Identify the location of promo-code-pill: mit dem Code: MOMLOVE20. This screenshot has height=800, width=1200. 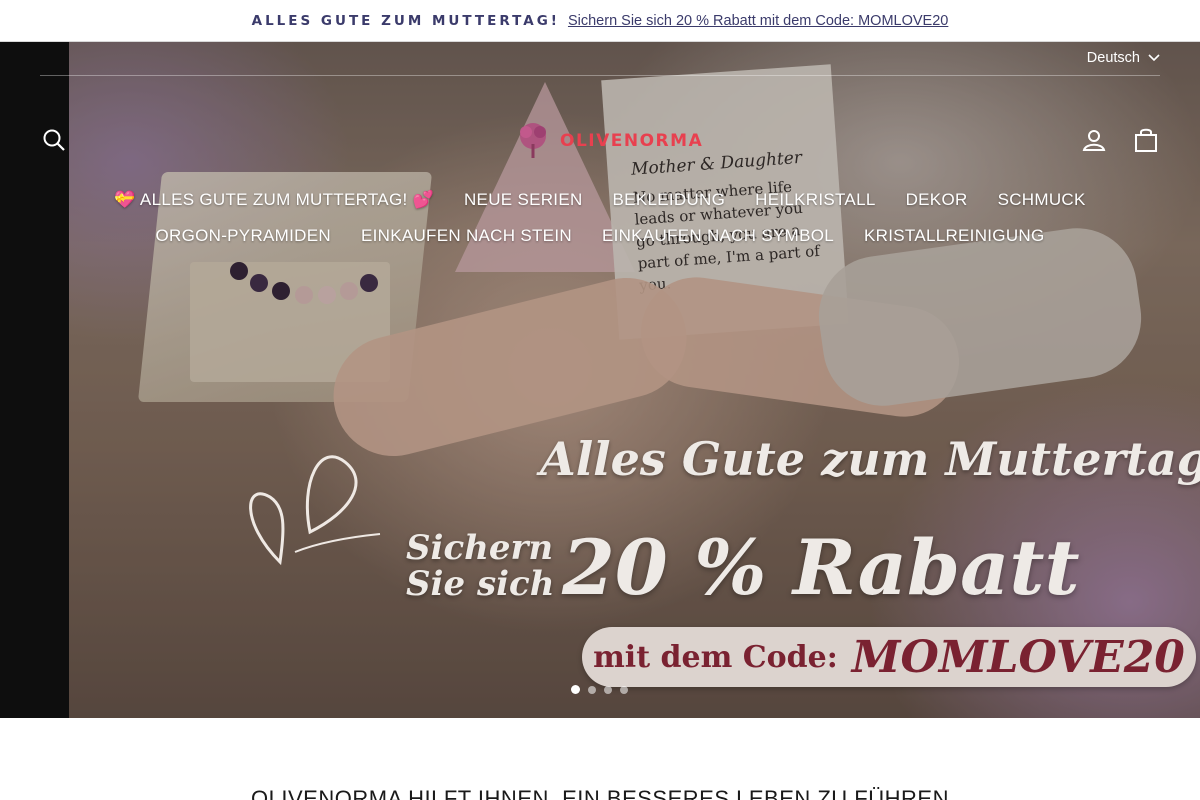
(889, 657).